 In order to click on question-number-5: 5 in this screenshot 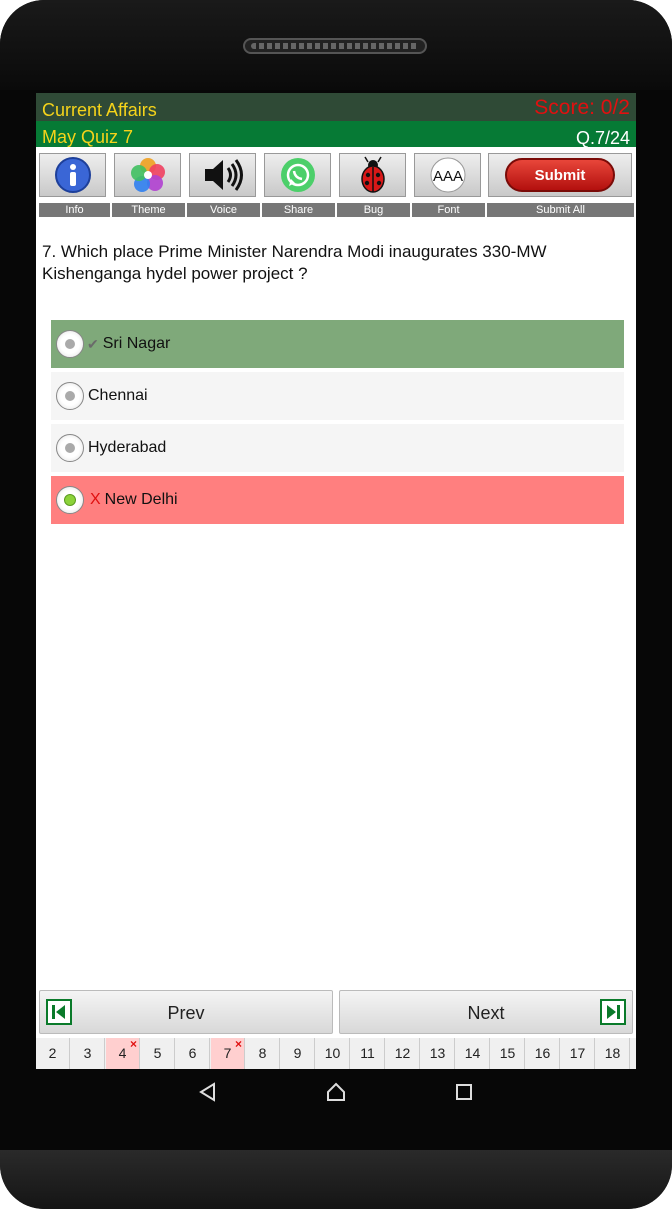, I will do `click(158, 1053)`.